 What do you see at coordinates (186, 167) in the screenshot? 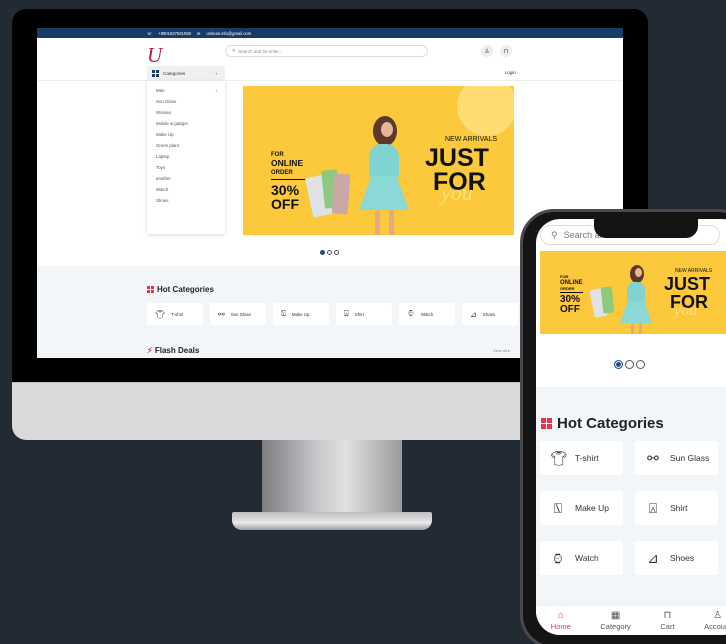
I see `menu-item-toys: Toys` at bounding box center [186, 167].